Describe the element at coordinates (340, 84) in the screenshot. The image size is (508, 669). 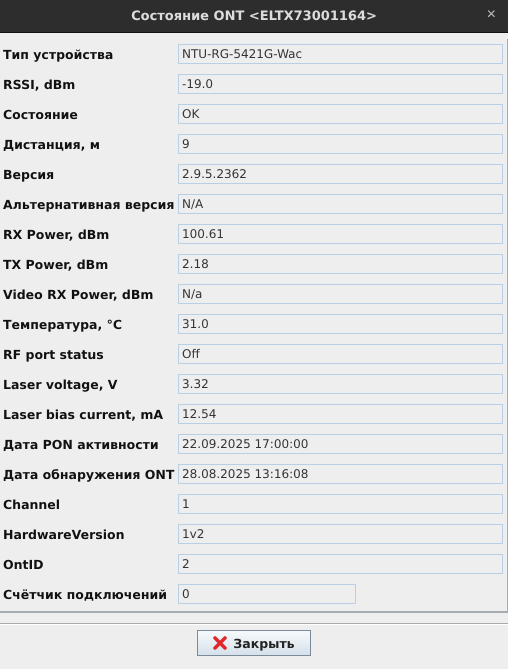
I see `value-field: -19.0` at that location.